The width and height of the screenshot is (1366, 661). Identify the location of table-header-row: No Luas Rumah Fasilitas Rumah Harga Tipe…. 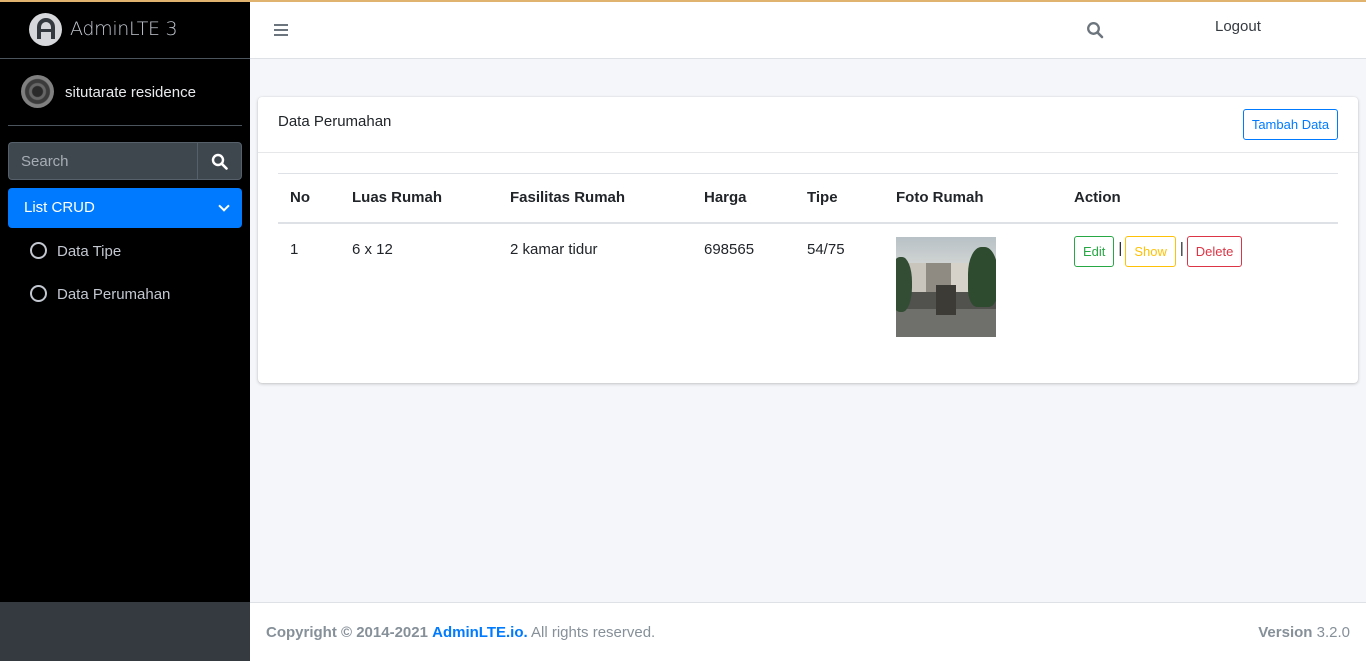
(808, 198).